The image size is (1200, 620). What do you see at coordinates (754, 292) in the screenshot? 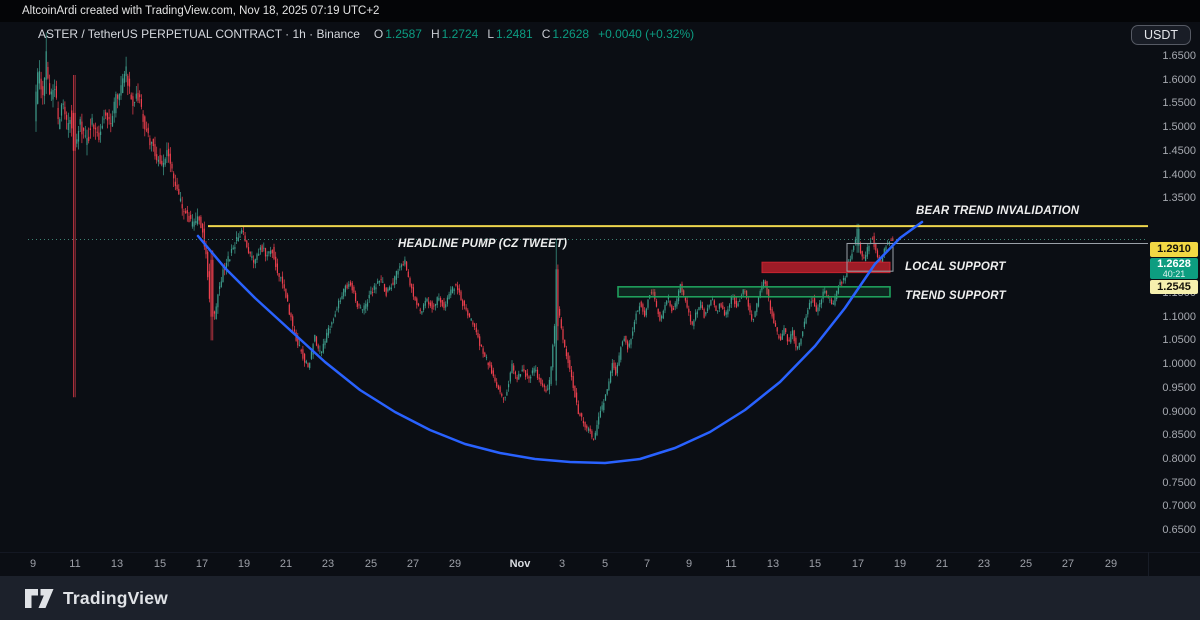
I see `trend-support-zone` at bounding box center [754, 292].